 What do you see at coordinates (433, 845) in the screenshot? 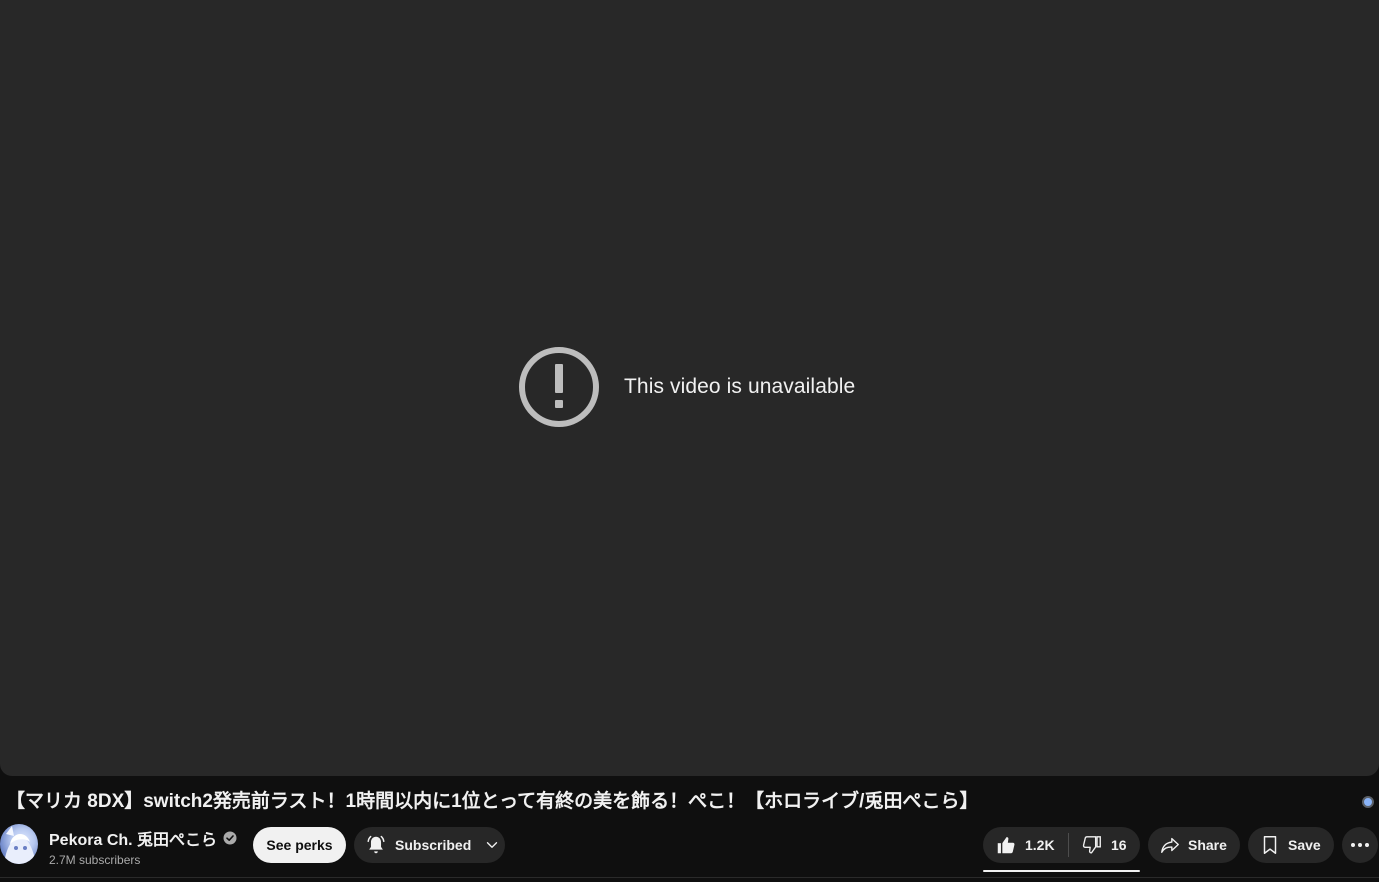
I see `subscribed-label: Subscribed` at bounding box center [433, 845].